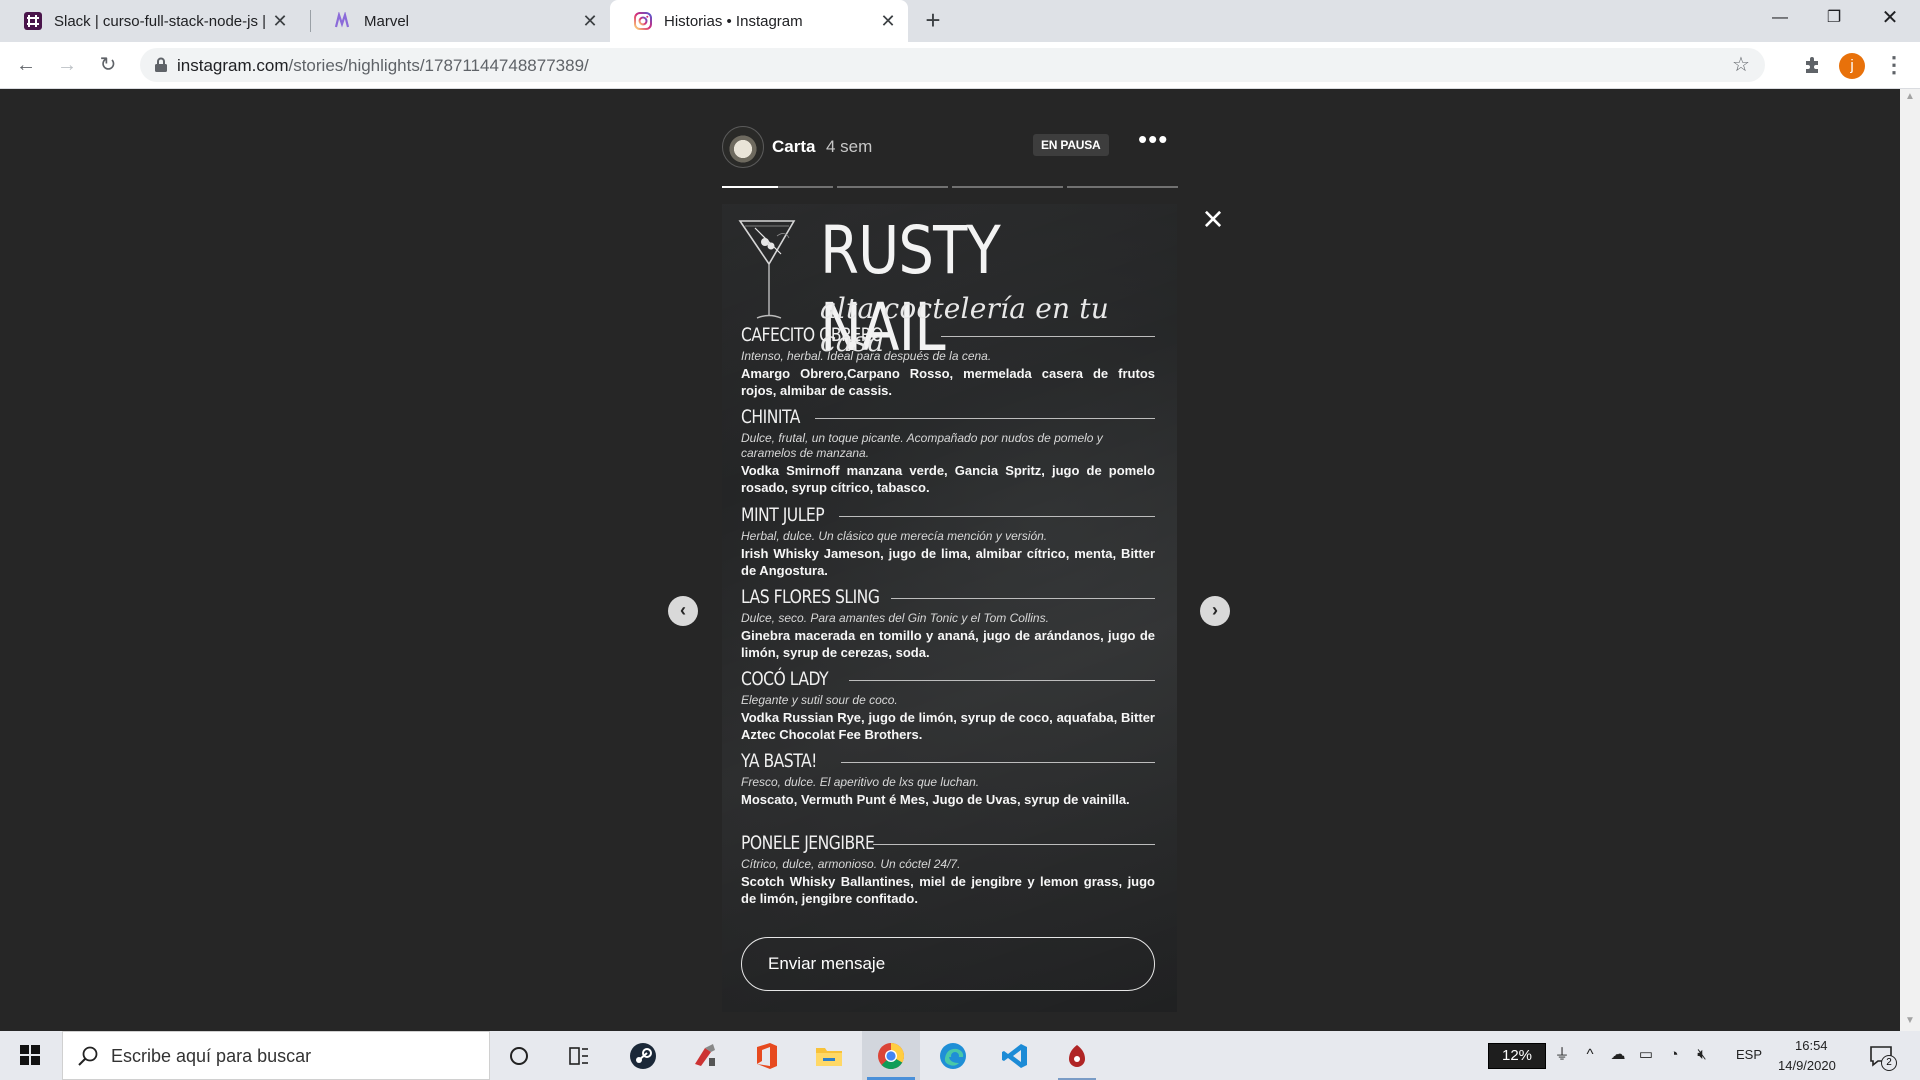 The height and width of the screenshot is (1080, 1920). I want to click on paint-tool-icon, so click(705, 1055).